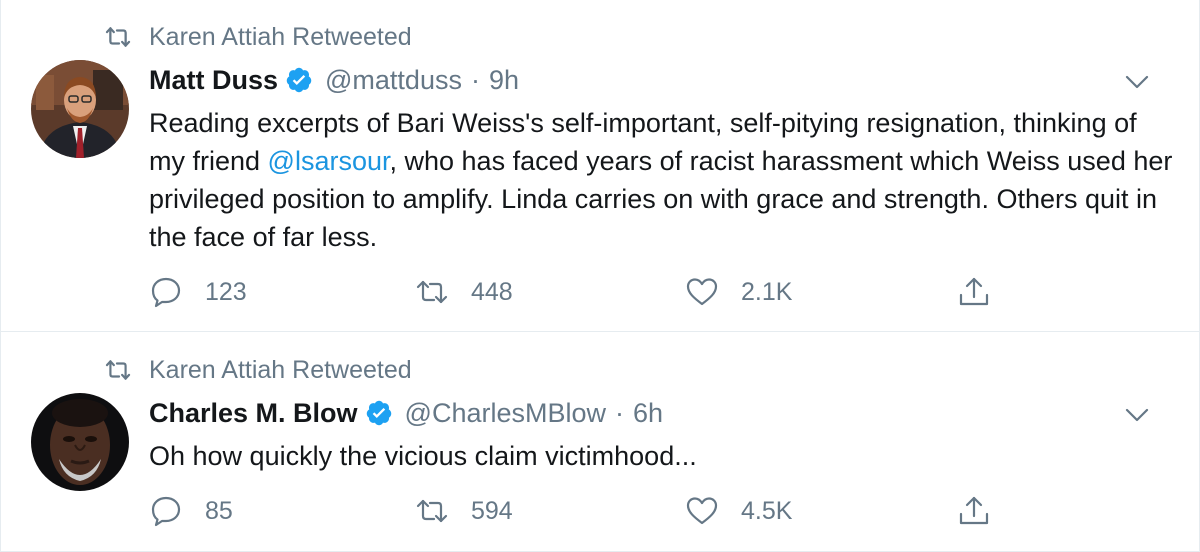 The image size is (1200, 552). What do you see at coordinates (648, 413) in the screenshot?
I see `timestamp: 6h` at bounding box center [648, 413].